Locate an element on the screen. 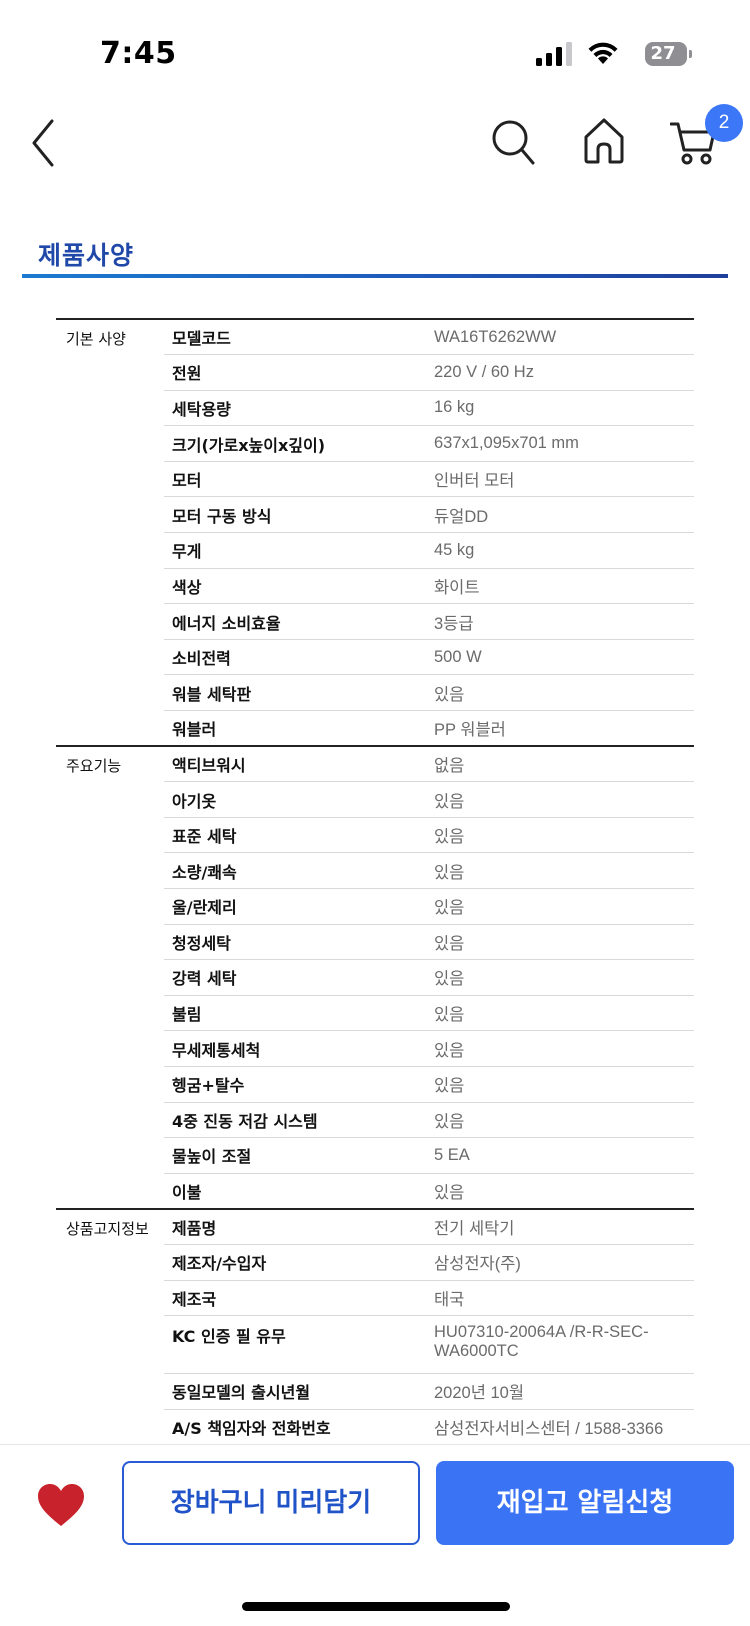 The image size is (750, 1626). battery-cap is located at coordinates (690, 54).